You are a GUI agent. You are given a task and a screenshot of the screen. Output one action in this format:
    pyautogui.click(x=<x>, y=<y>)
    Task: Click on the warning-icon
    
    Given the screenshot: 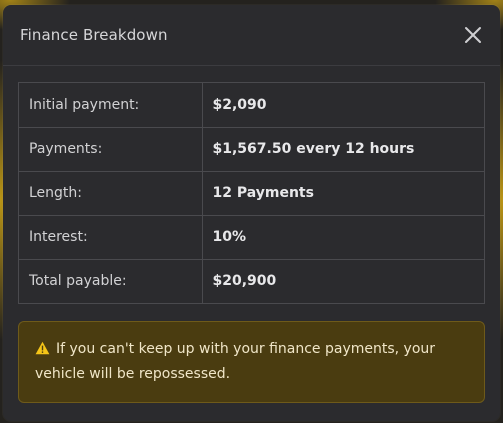 What is the action you would take?
    pyautogui.click(x=42, y=351)
    